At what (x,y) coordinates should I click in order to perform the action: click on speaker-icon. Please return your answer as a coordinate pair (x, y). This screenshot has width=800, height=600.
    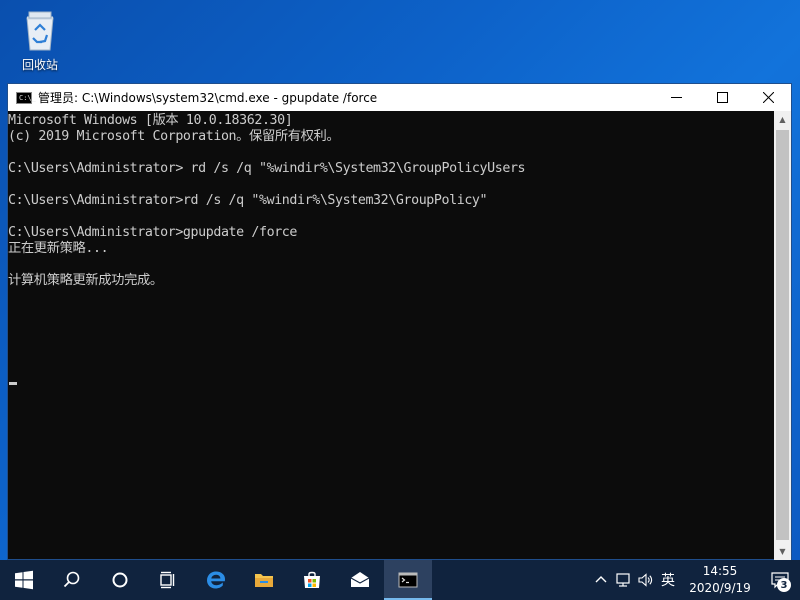
    Looking at the image, I should click on (645, 580).